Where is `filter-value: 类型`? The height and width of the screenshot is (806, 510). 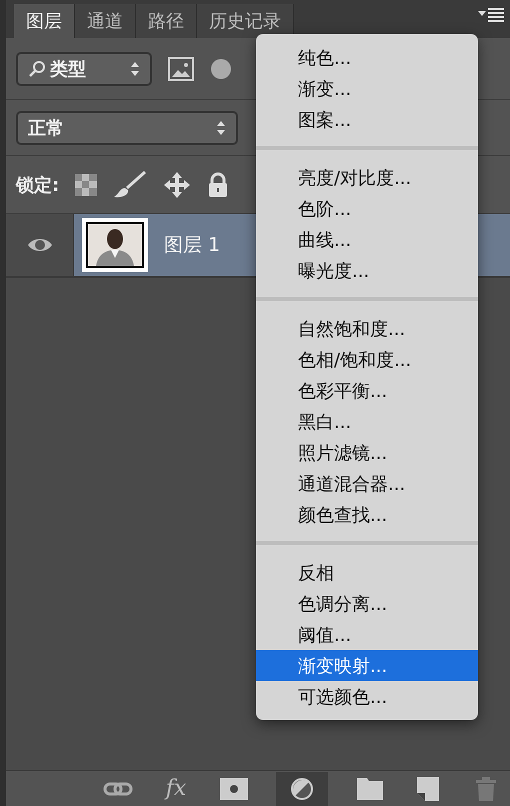 filter-value: 类型 is located at coordinates (68, 69).